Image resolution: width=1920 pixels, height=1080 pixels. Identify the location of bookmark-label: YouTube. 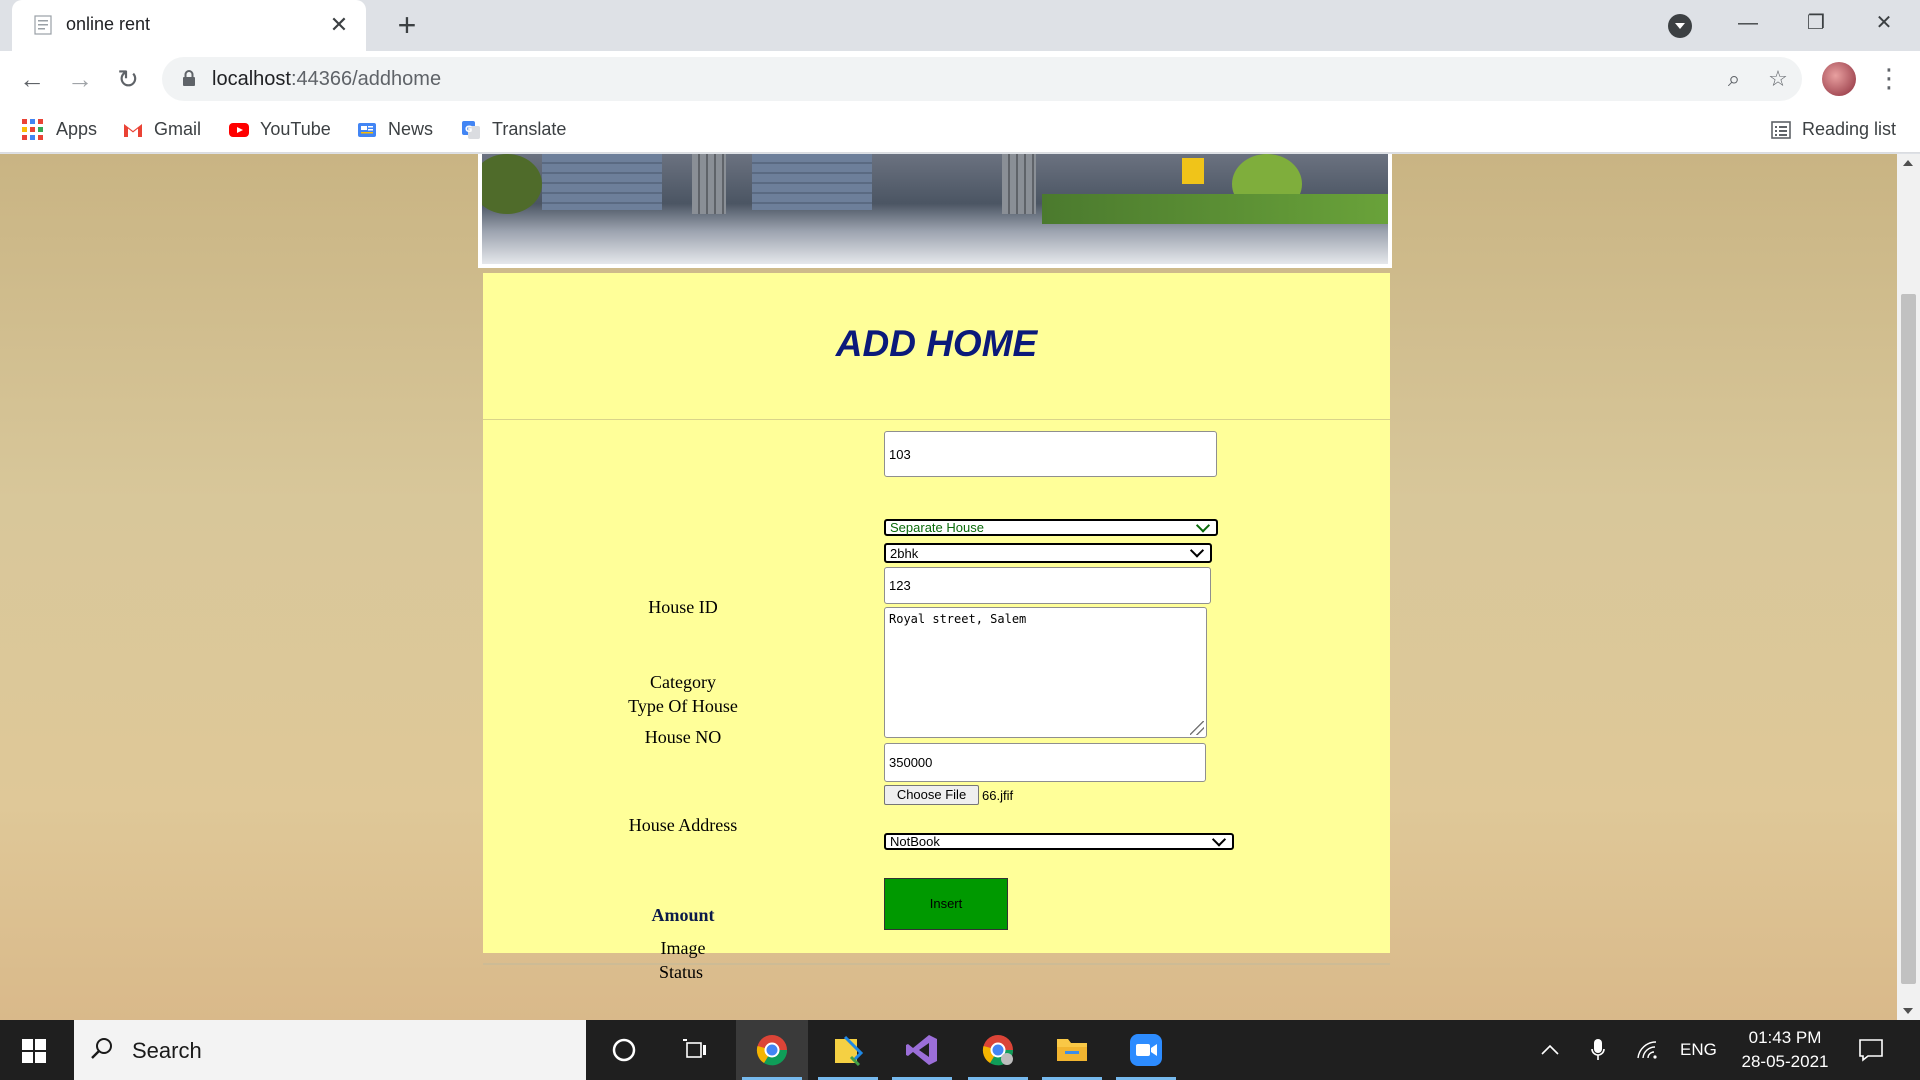
(295, 129).